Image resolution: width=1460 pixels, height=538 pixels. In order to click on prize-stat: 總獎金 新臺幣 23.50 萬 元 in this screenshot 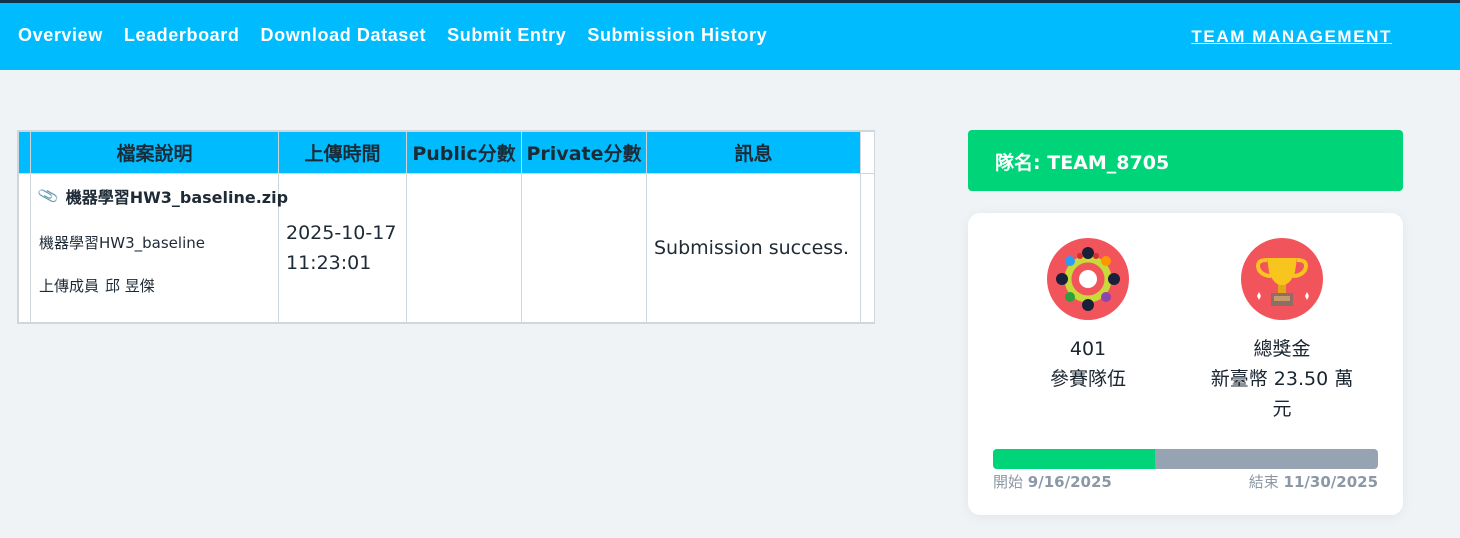, I will do `click(1282, 331)`.